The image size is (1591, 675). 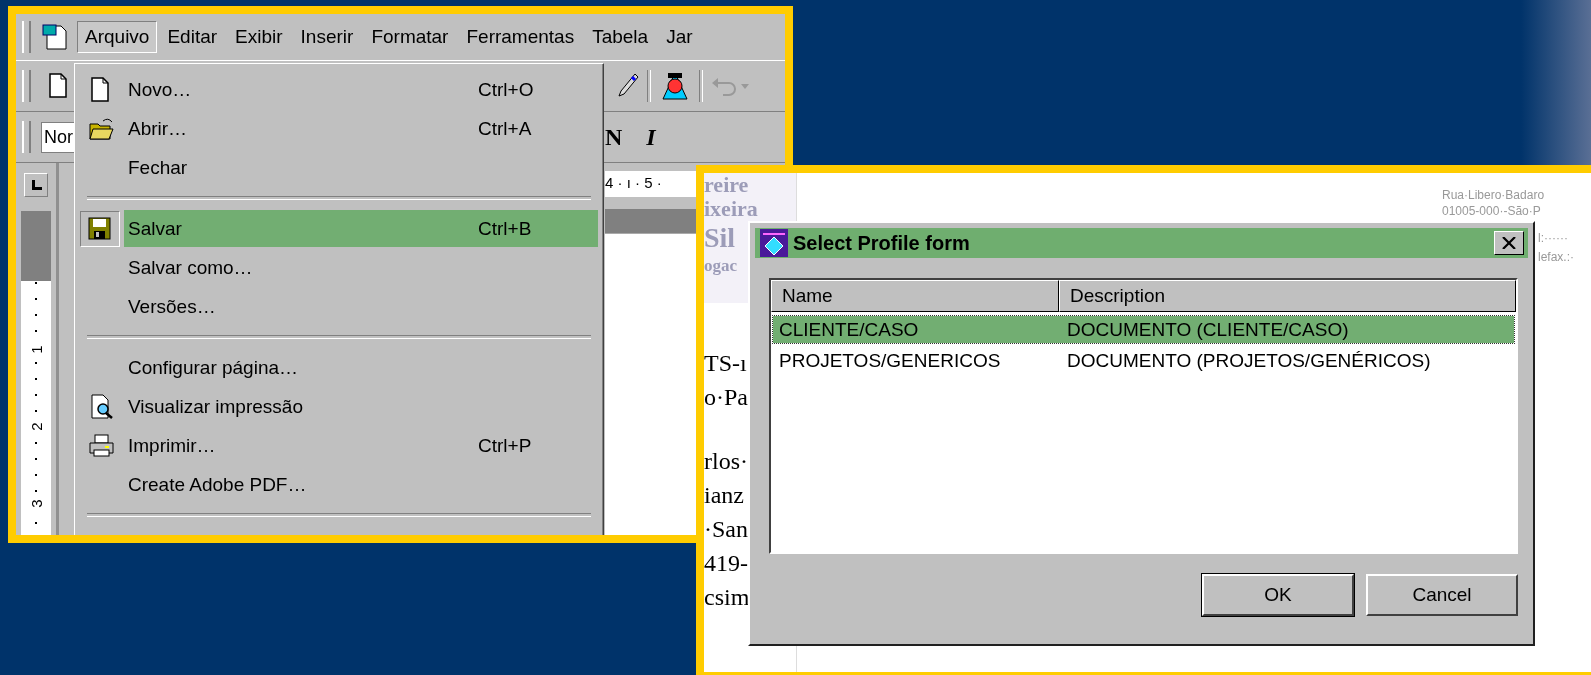 What do you see at coordinates (726, 563) in the screenshot?
I see `document-text: 419-` at bounding box center [726, 563].